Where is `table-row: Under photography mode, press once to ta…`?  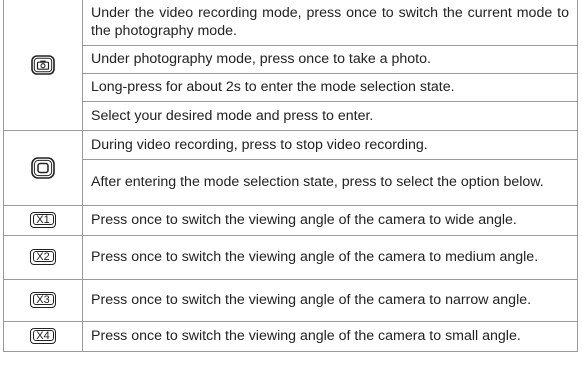 table-row: Under photography mode, press once to ta… is located at coordinates (291, 59).